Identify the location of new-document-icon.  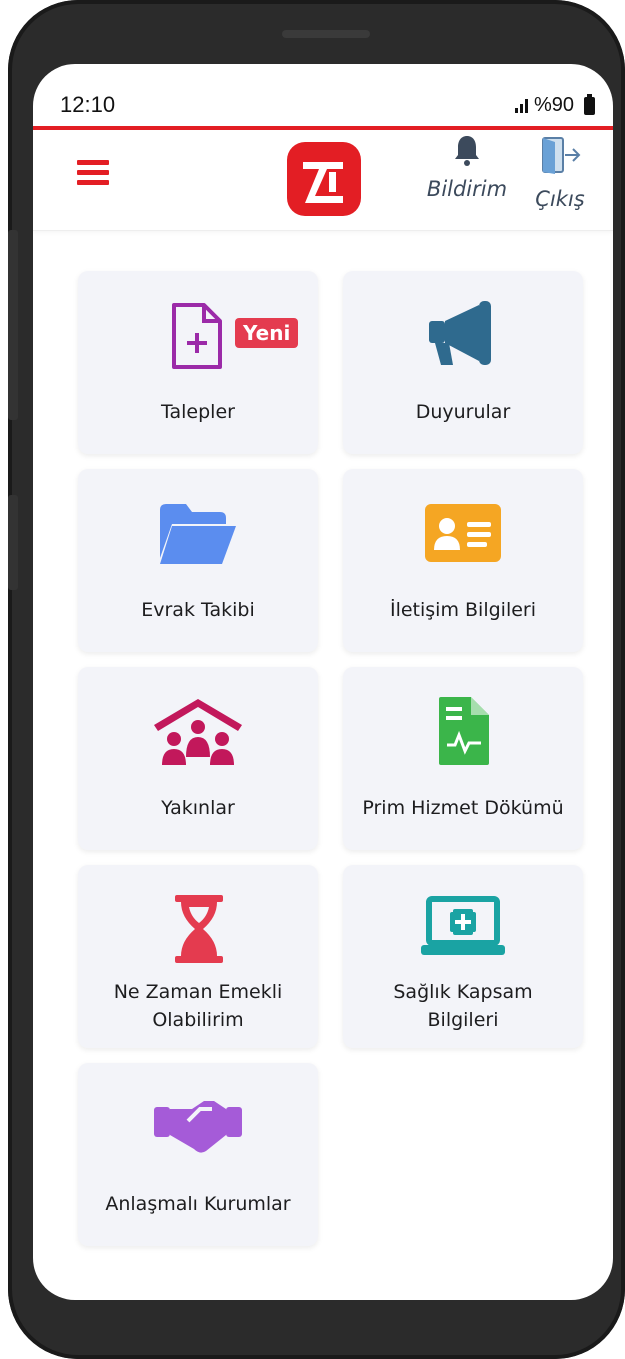
(197, 336).